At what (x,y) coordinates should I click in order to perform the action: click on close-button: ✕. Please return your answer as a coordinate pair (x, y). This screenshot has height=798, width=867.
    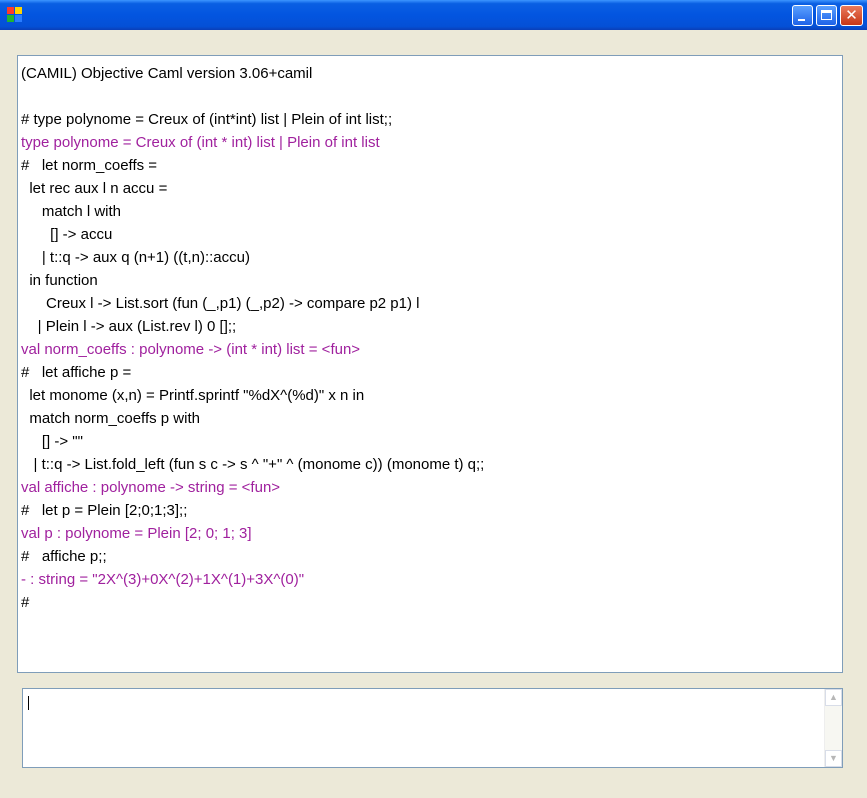
    Looking at the image, I should click on (851, 15).